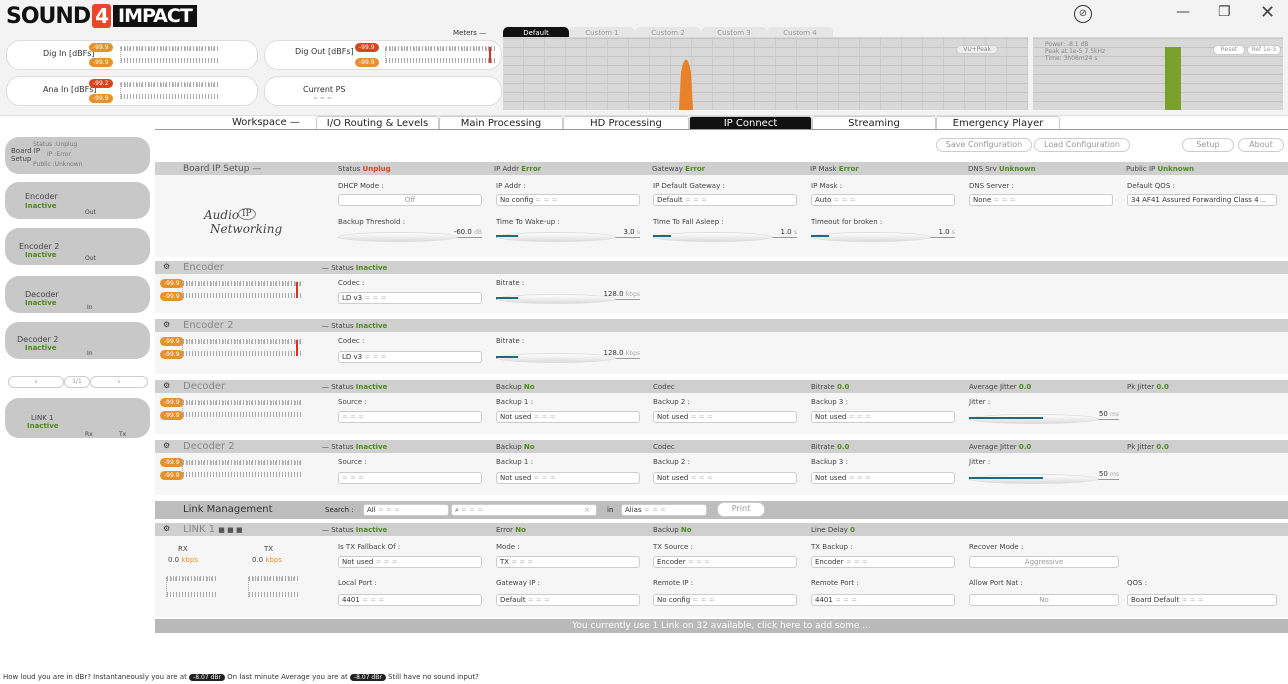  I want to click on setup-button: Setup, so click(1208, 145).